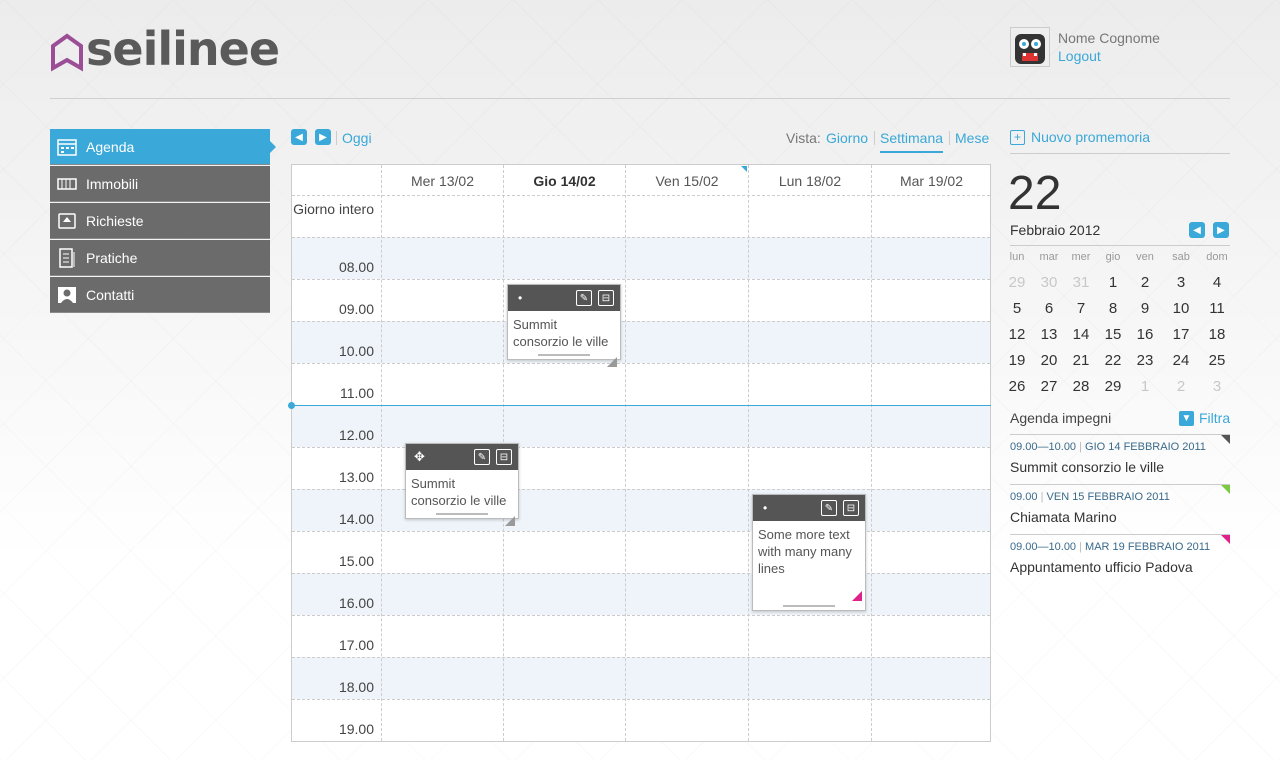 The image size is (1280, 760). What do you see at coordinates (1081, 386) in the screenshot?
I see `calendar-day: 28` at bounding box center [1081, 386].